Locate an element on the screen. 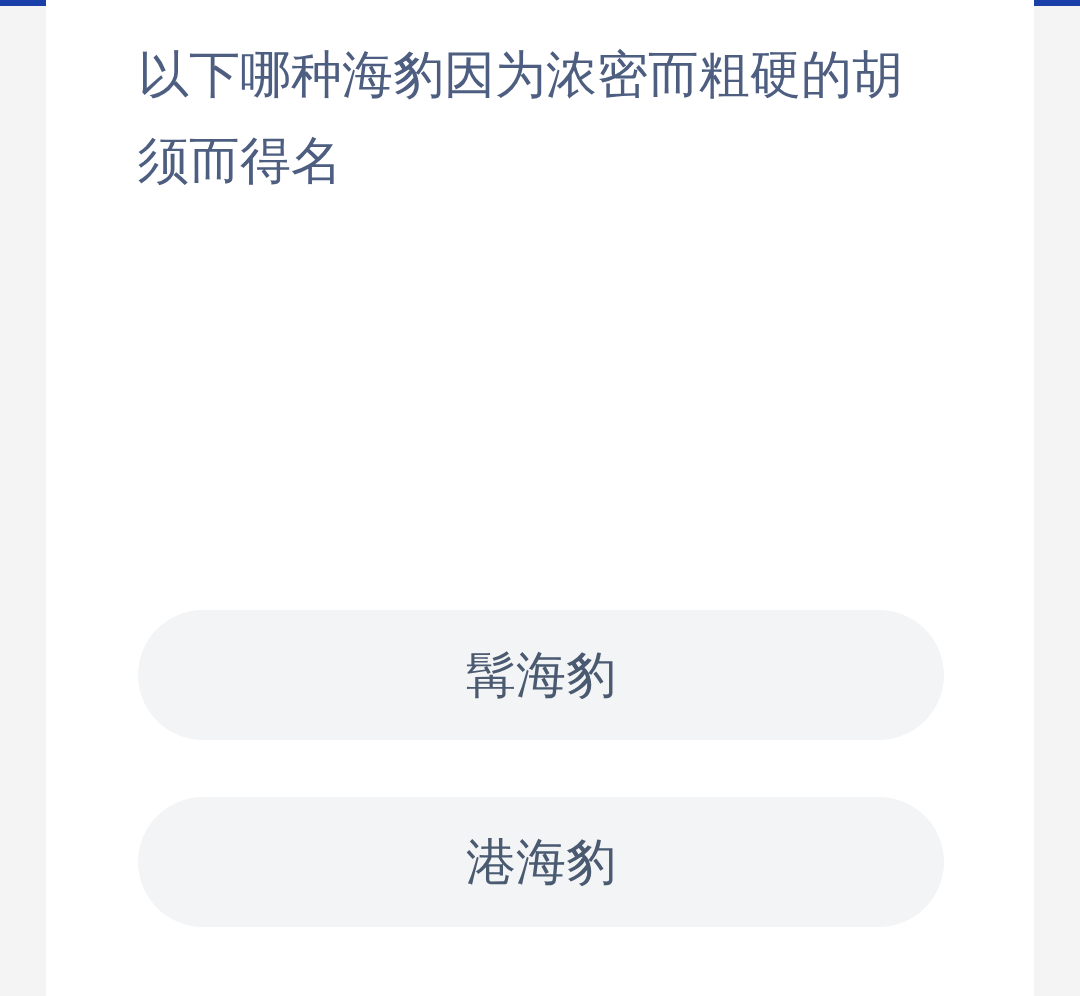 This screenshot has width=1080, height=996. answer-option: 髯海豹 is located at coordinates (541, 675).